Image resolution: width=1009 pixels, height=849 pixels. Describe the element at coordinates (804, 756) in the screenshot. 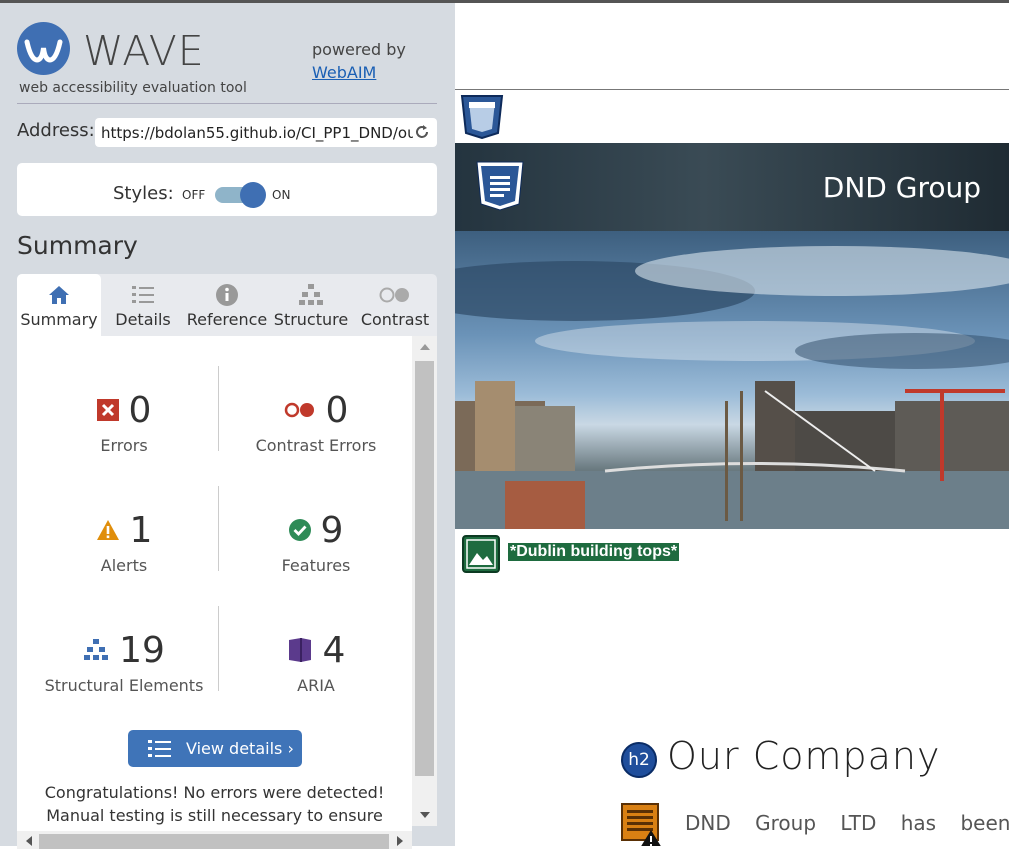

I see `section-heading: Our Company` at that location.